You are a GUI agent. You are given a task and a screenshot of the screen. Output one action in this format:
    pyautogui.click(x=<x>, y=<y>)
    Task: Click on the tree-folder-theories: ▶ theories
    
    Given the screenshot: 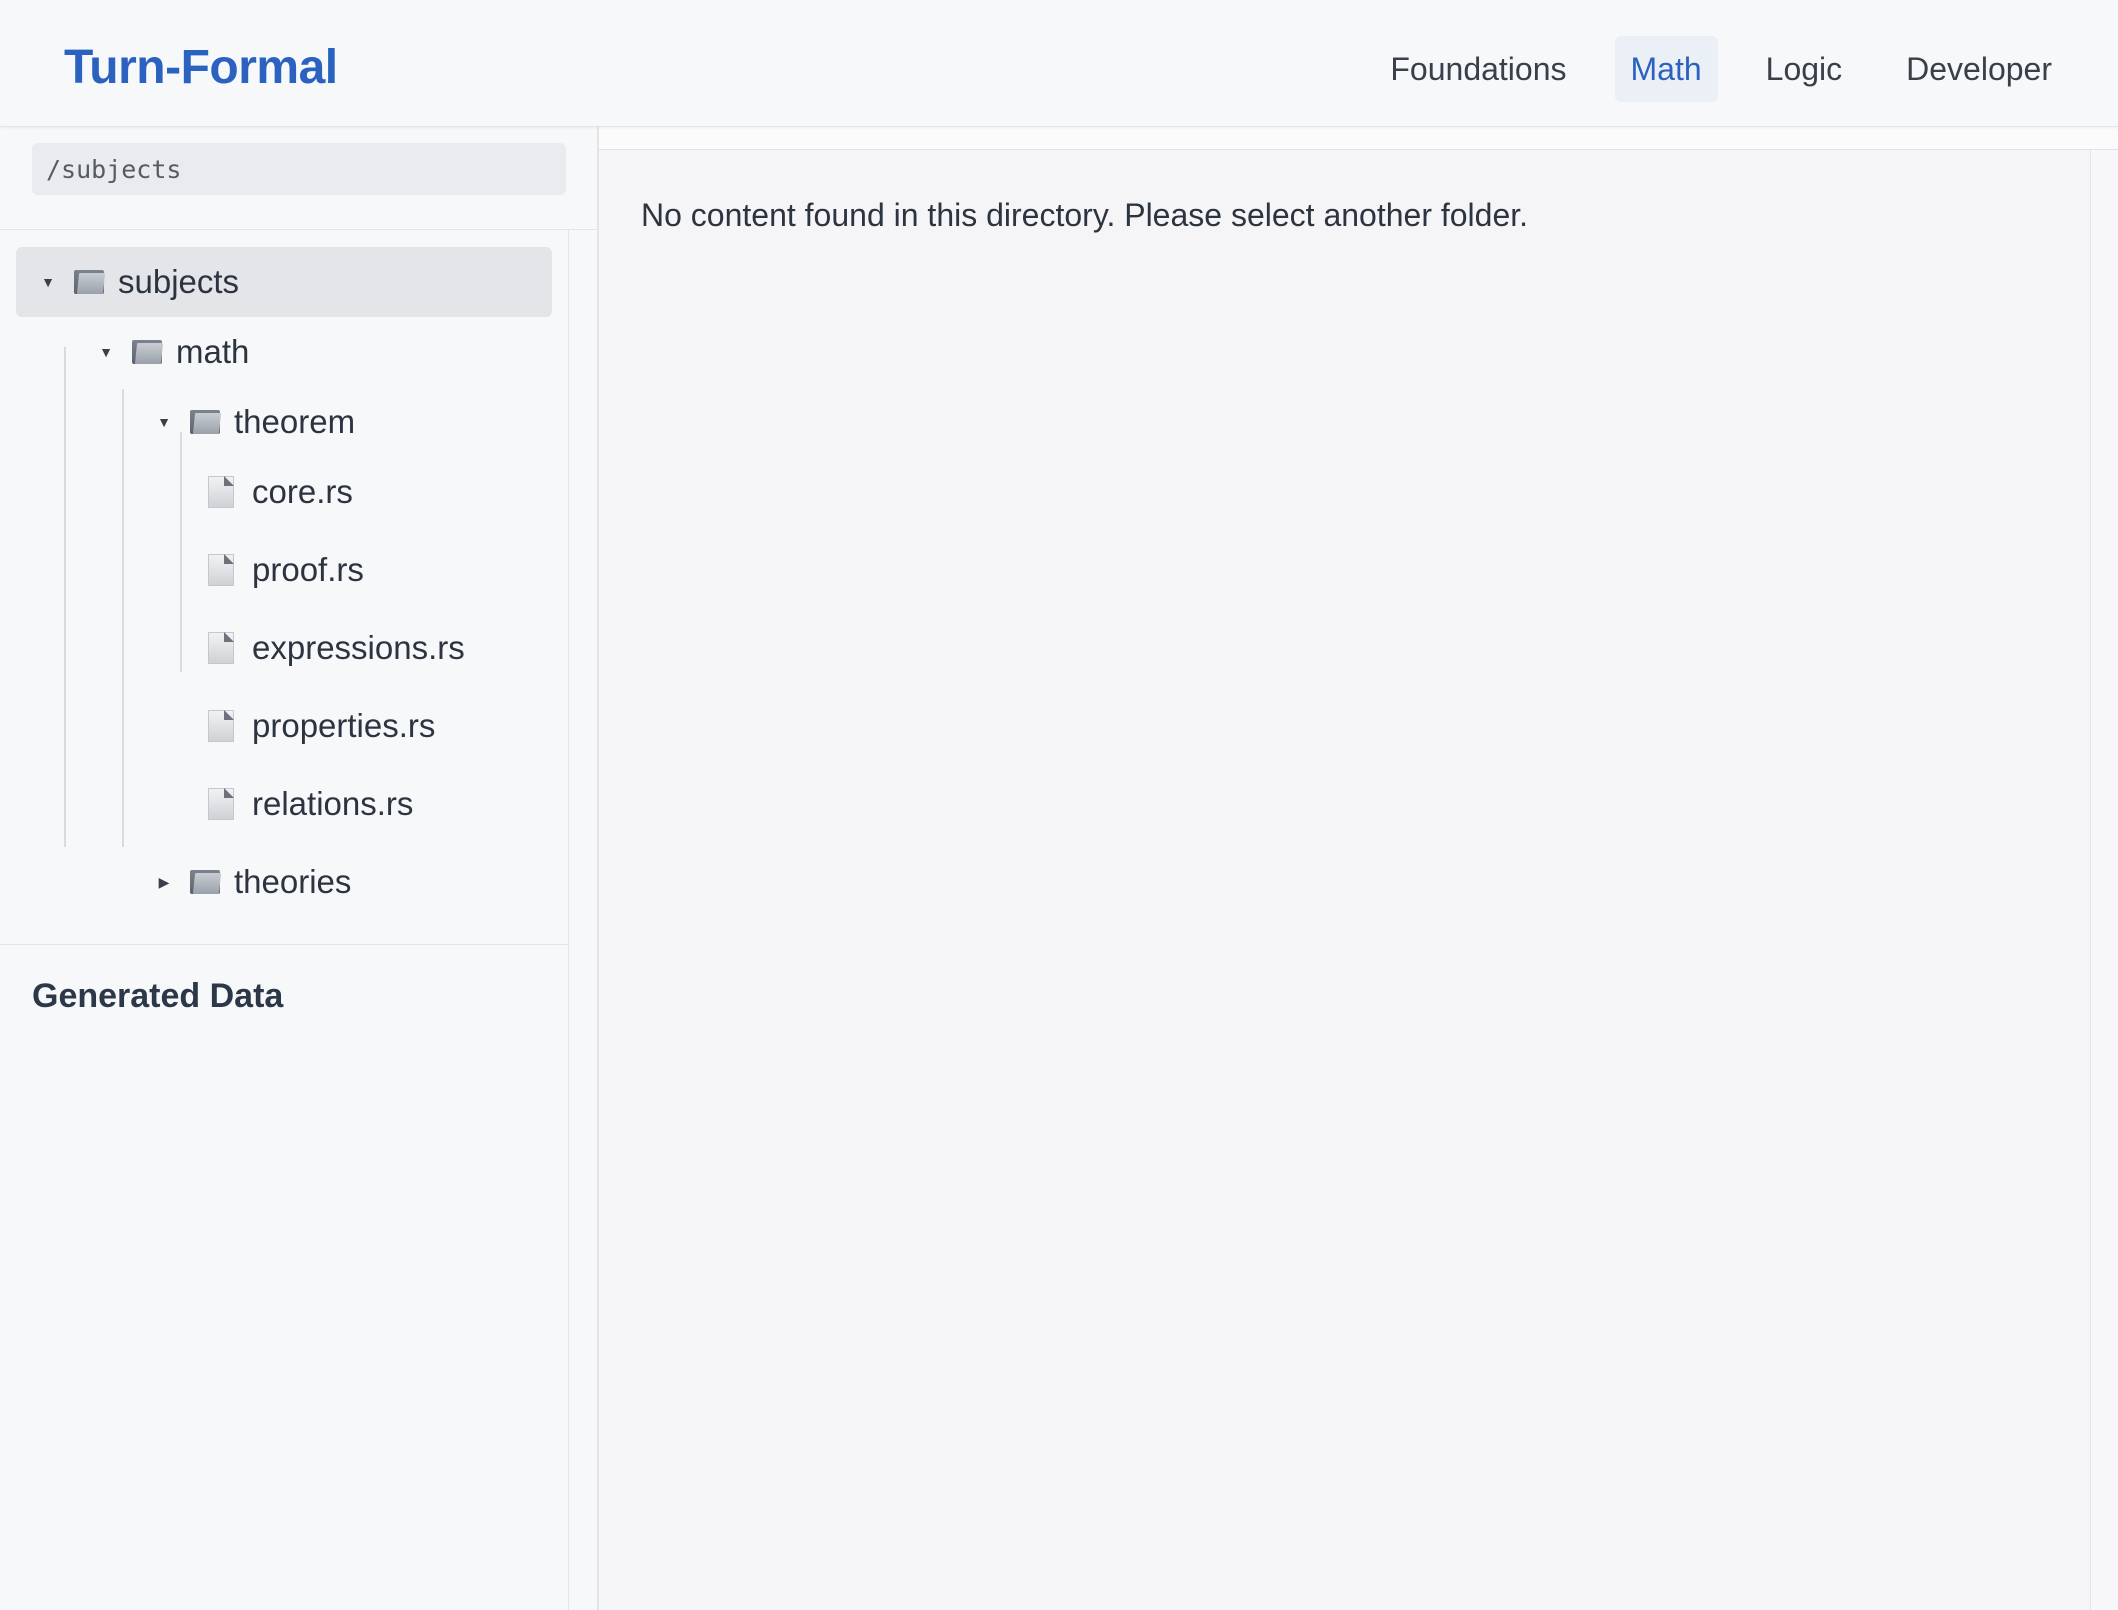 What is the action you would take?
    pyautogui.click(x=253, y=882)
    